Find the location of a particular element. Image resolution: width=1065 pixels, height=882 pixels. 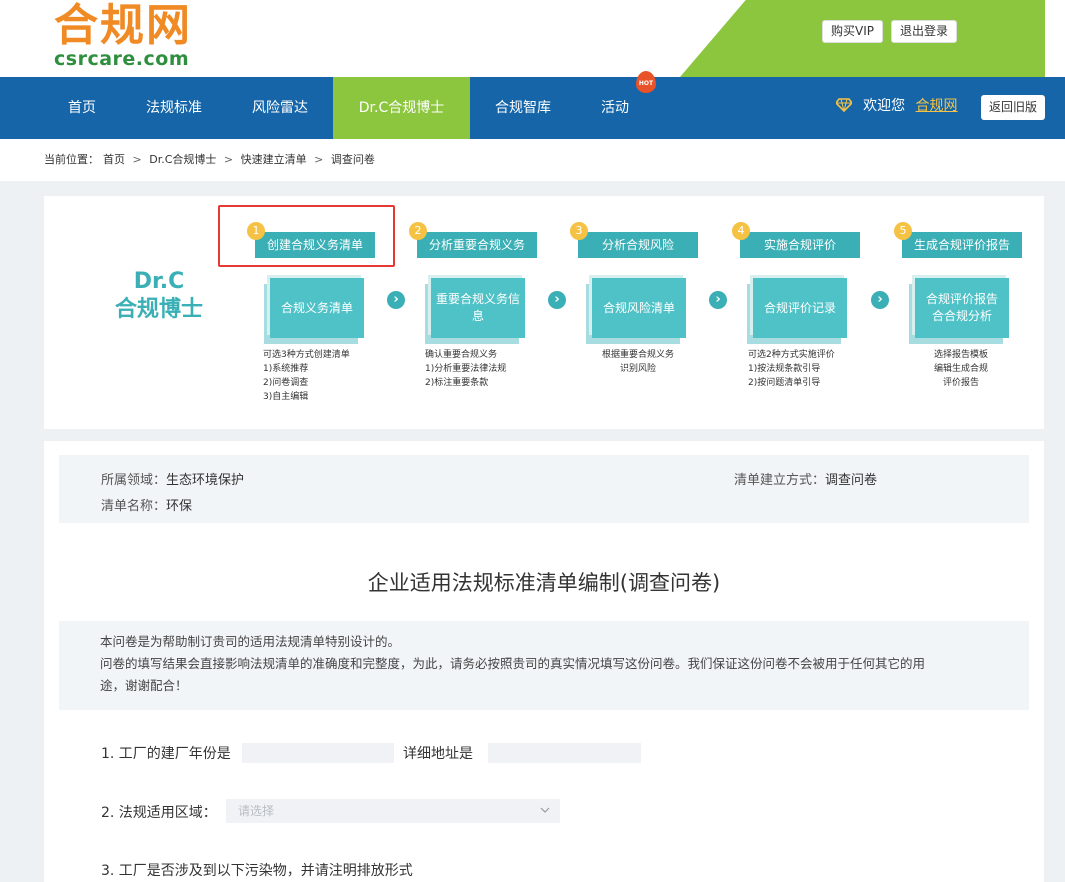

breadcrumb-item-quick-list: 快速建立清单 is located at coordinates (274, 159).